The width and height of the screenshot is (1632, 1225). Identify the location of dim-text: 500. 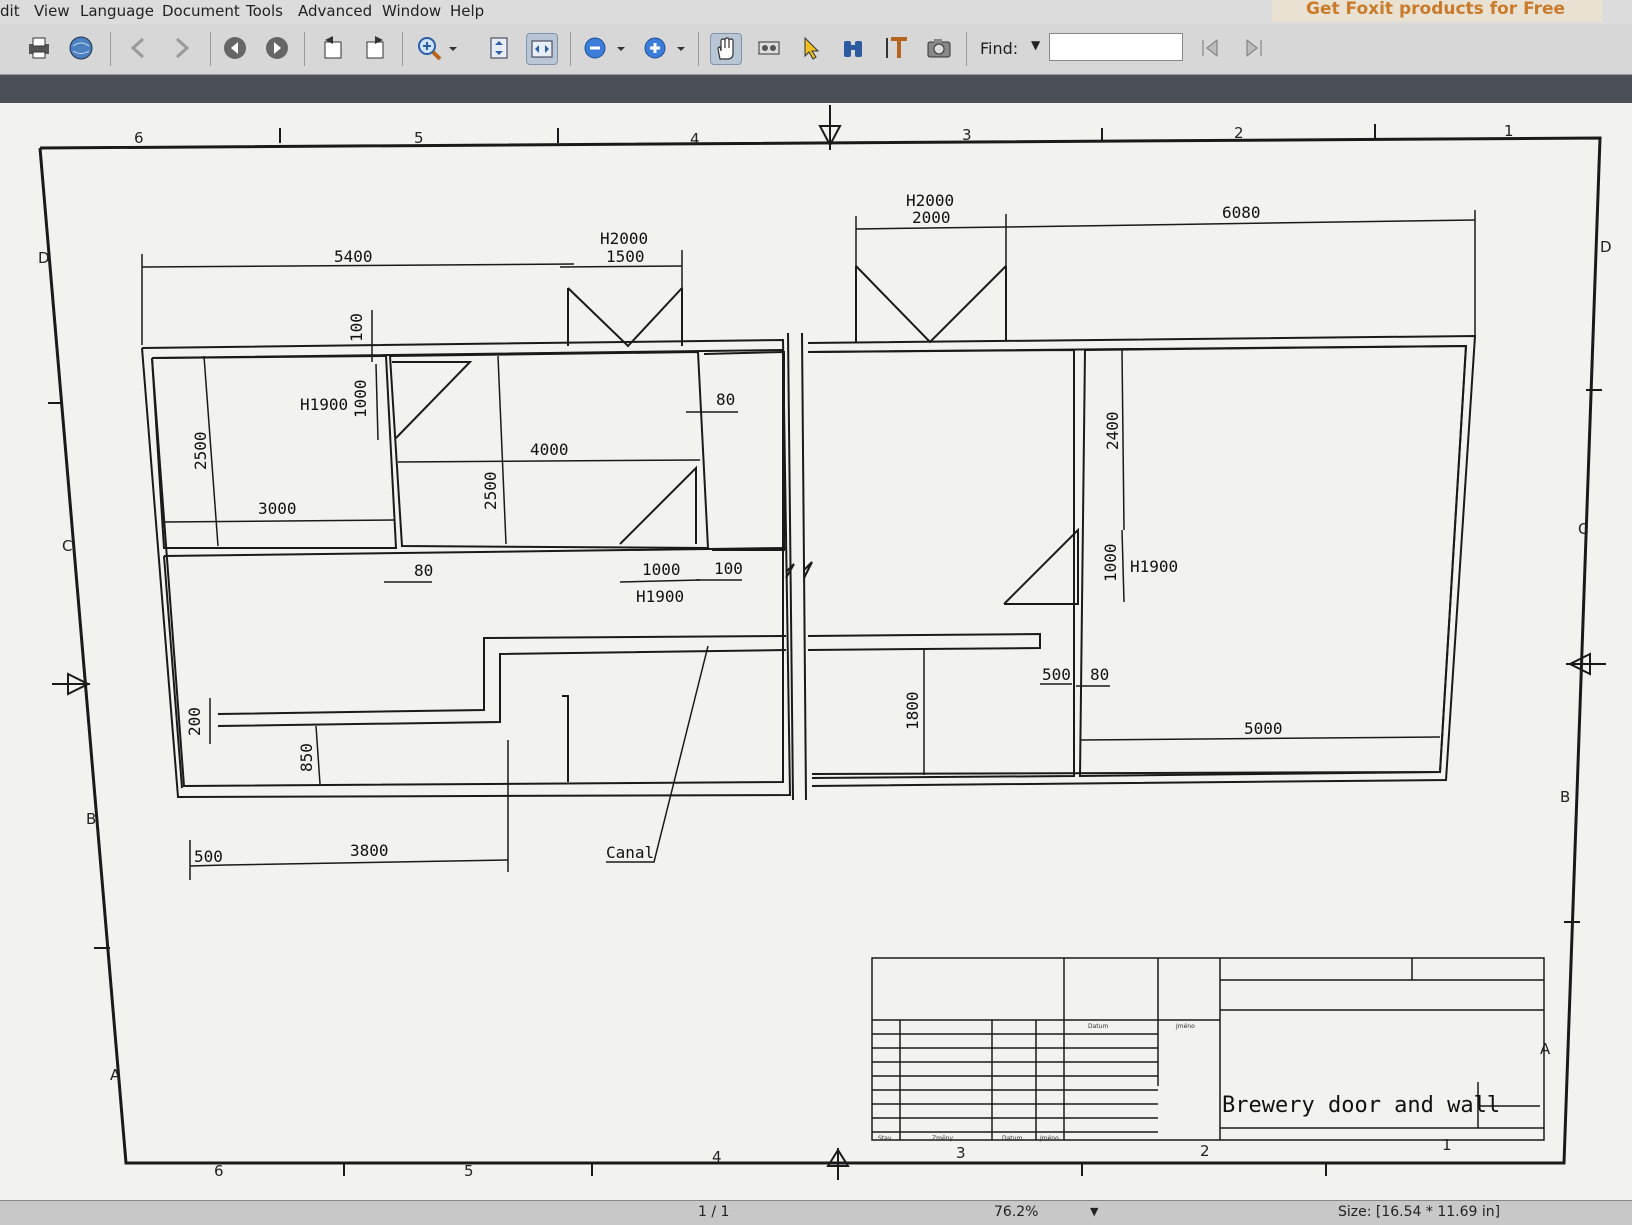
(208, 856).